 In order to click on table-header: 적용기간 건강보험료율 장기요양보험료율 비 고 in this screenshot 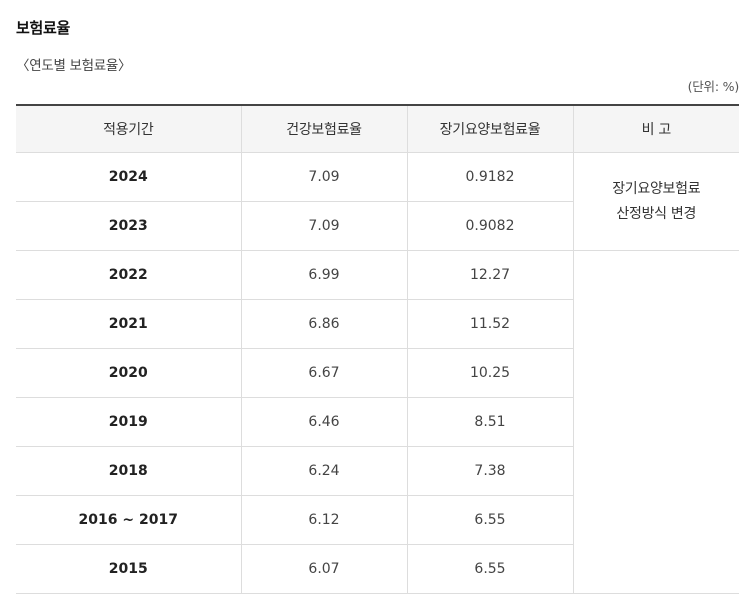, I will do `click(377, 128)`.